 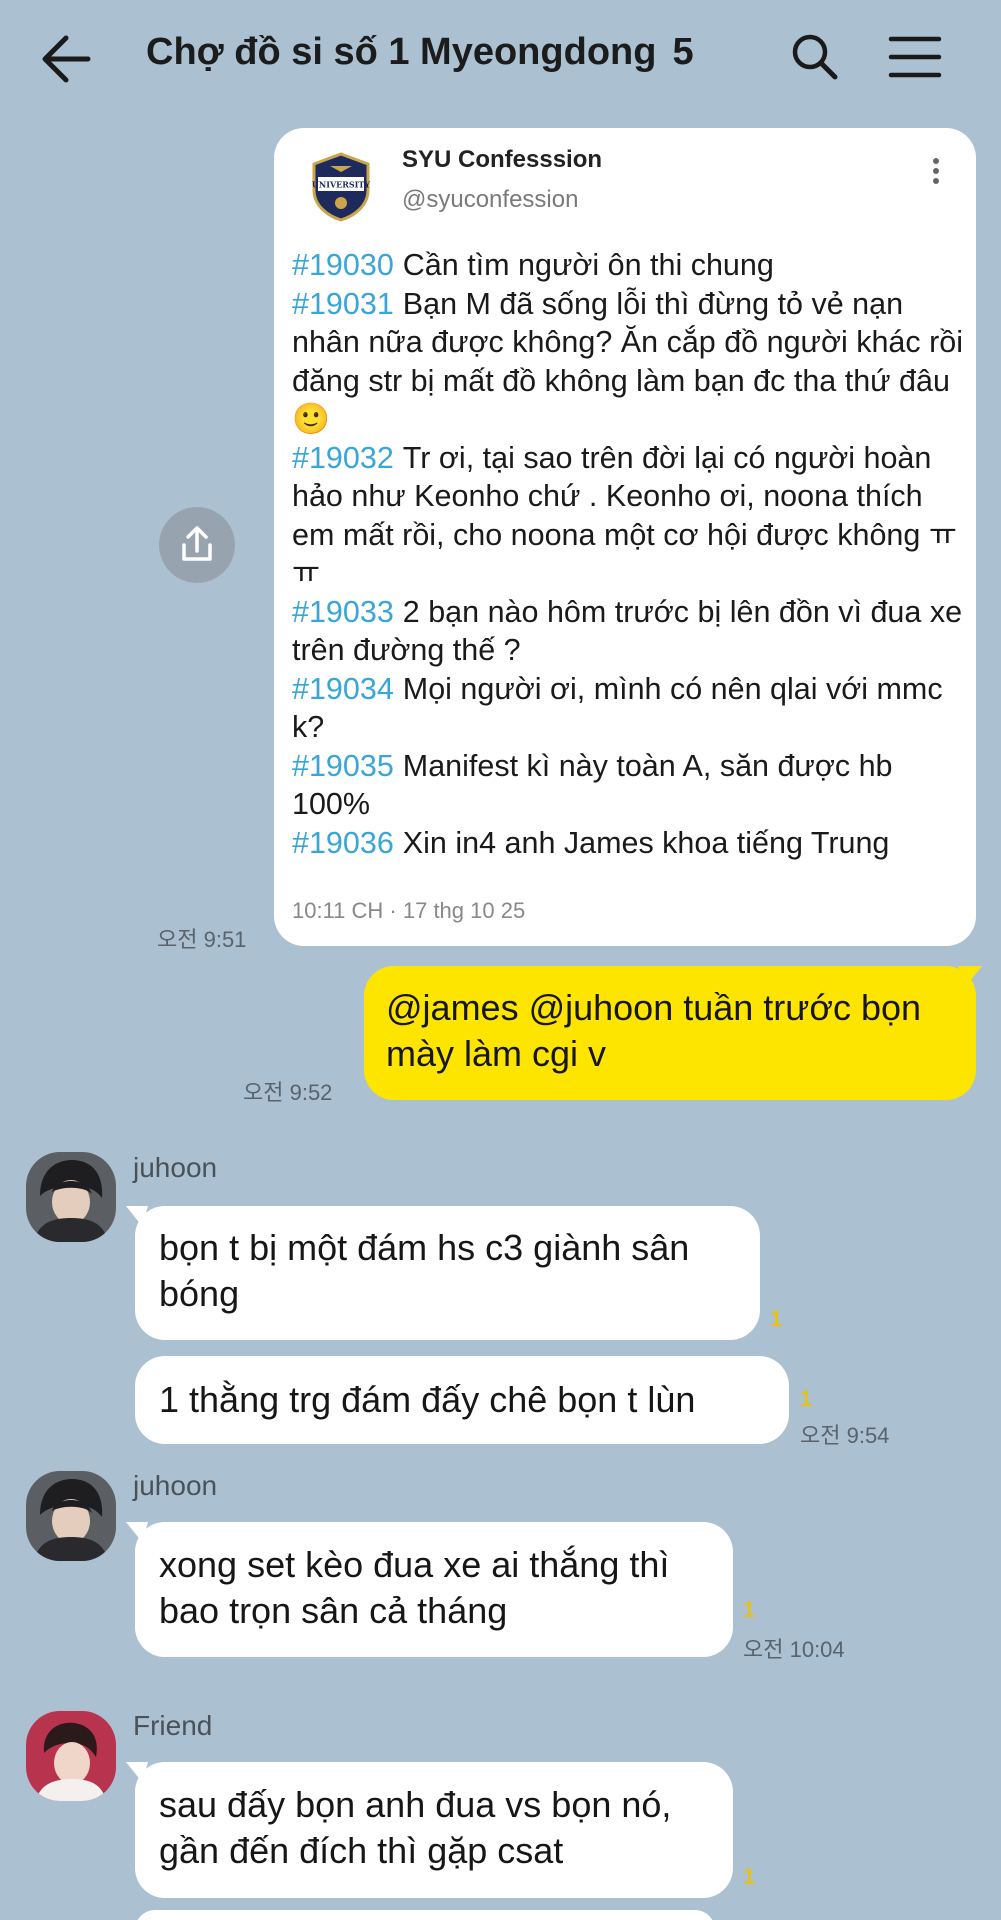 I want to click on post-tag: #19036, so click(x=343, y=843).